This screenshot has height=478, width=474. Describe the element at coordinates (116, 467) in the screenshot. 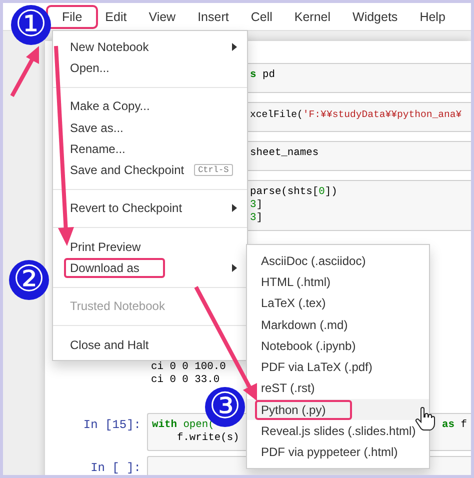

I see `cell-prompt: In [ ]:` at that location.